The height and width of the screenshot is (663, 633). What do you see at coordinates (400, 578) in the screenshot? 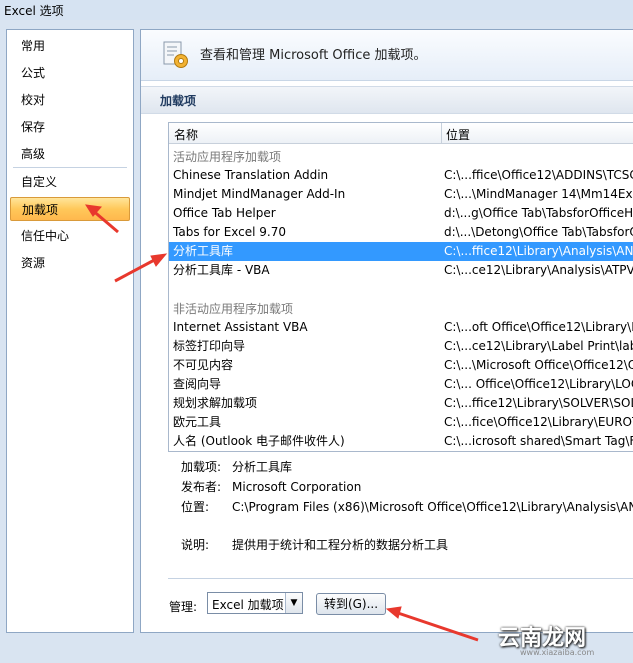
I see `bottom-divider` at bounding box center [400, 578].